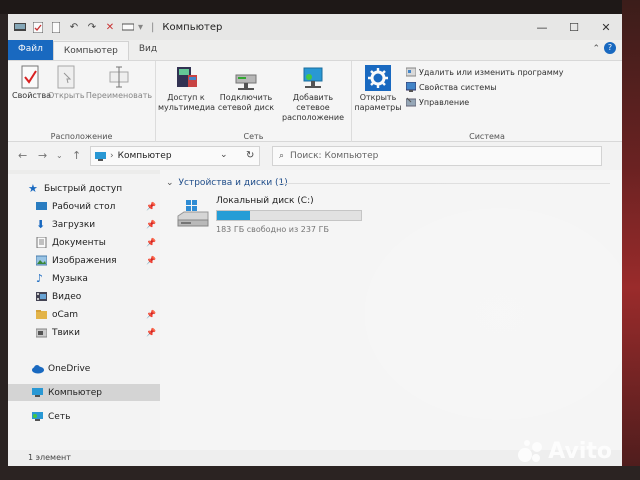 This screenshot has height=480, width=640. What do you see at coordinates (90, 50) in the screenshot?
I see `tab-computer: Компьютер` at bounding box center [90, 50].